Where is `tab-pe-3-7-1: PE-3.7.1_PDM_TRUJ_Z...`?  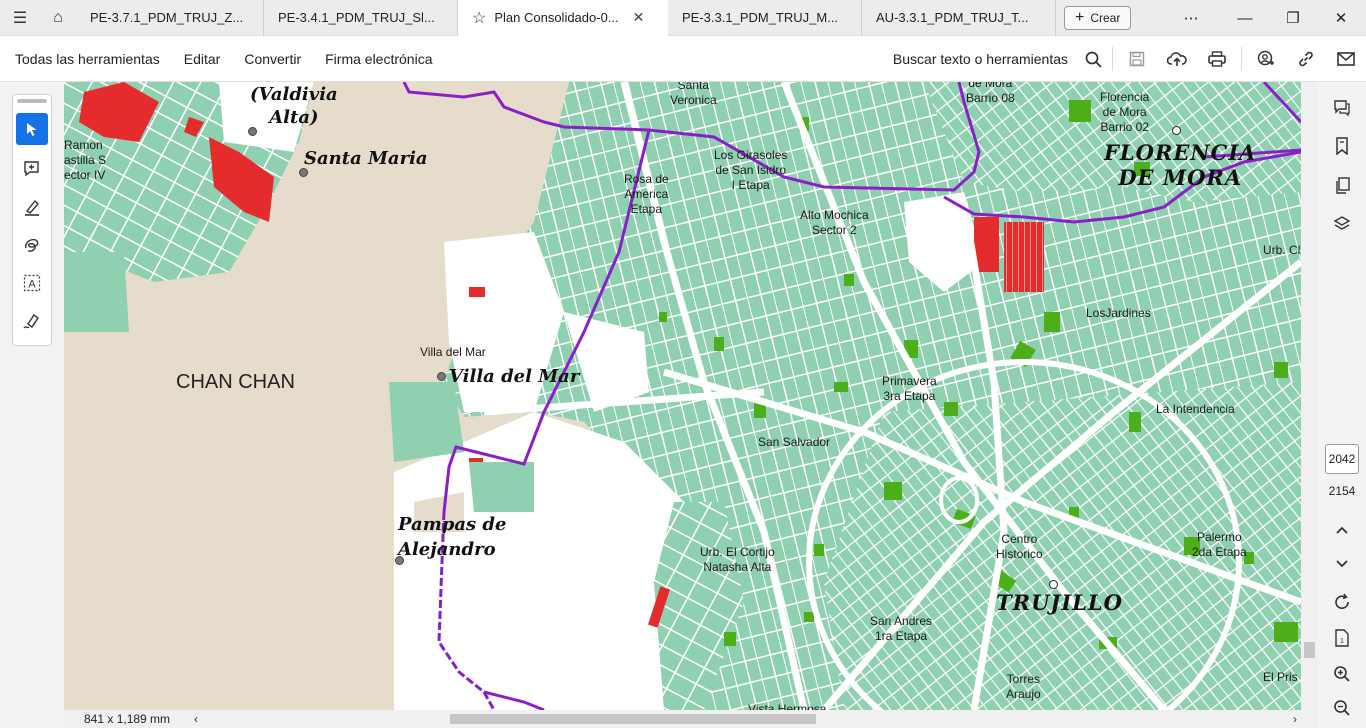 tab-pe-3-7-1: PE-3.7.1_PDM_TRUJ_Z... is located at coordinates (170, 18).